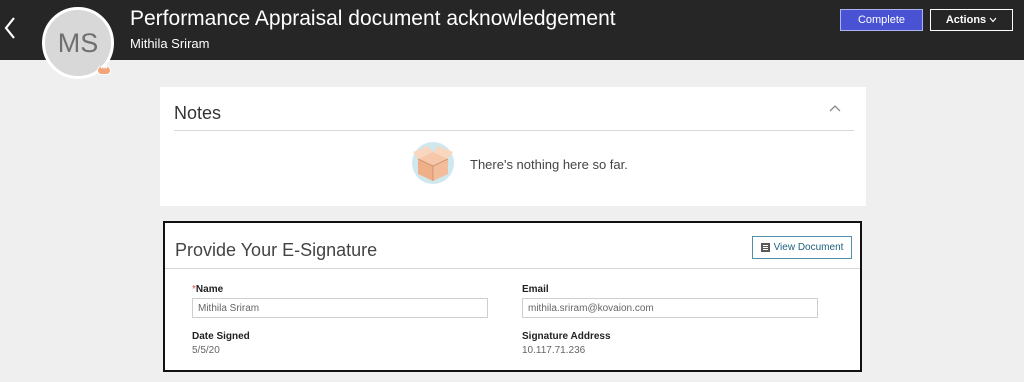 Image resolution: width=1024 pixels, height=382 pixels. What do you see at coordinates (966, 20) in the screenshot?
I see `actions-label: Actions` at bounding box center [966, 20].